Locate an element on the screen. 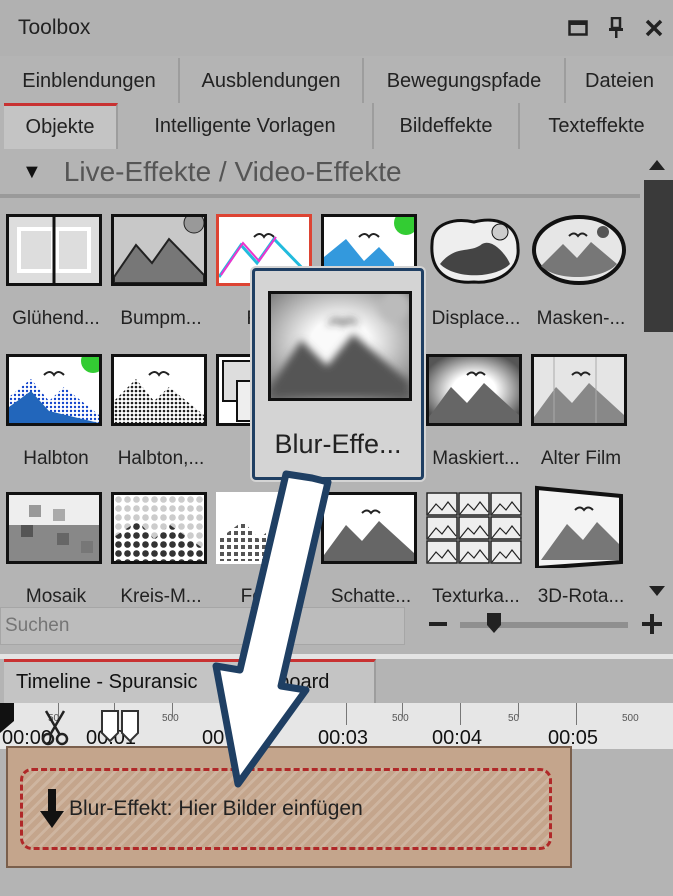 This screenshot has width=673, height=896. playhead-icon is located at coordinates (8, 718).